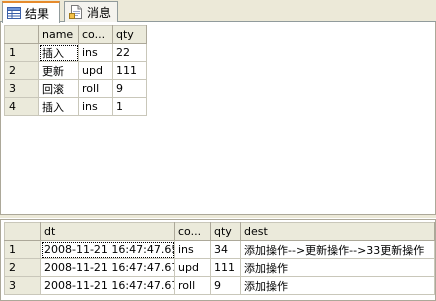  I want to click on table-row: 1 插入 ins 22, so click(75, 52).